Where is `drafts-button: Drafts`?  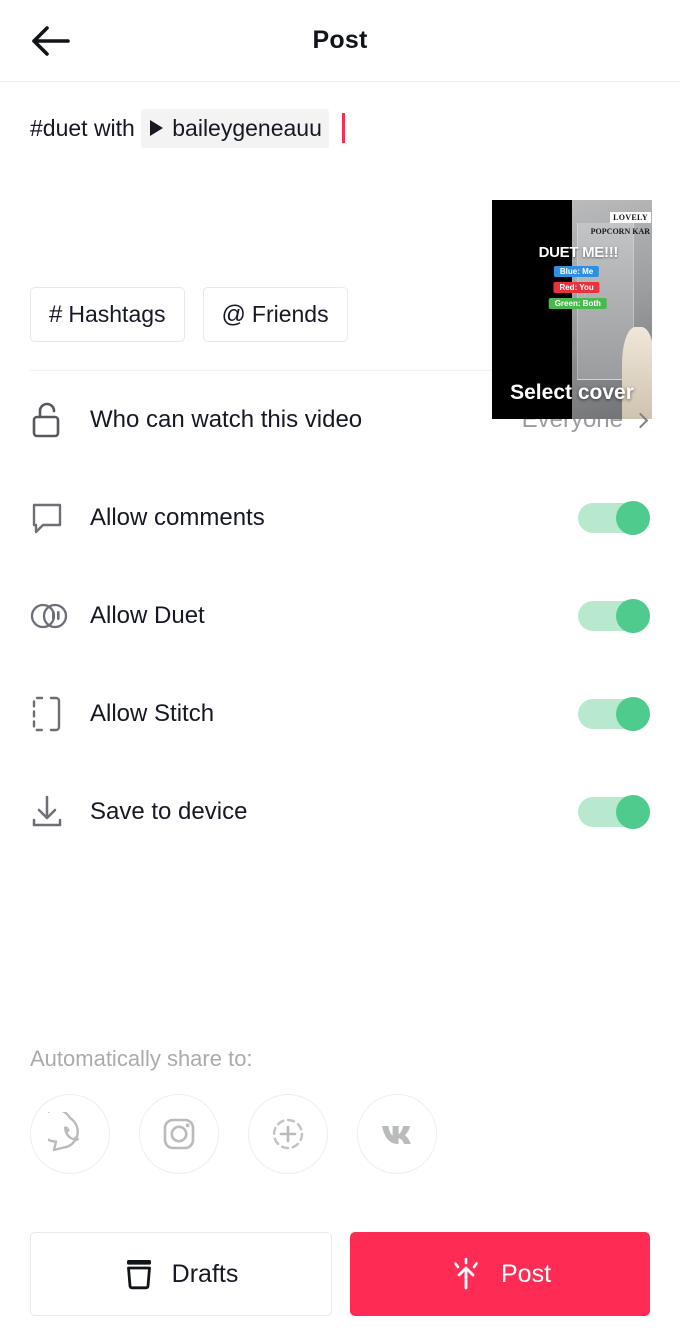 drafts-button: Drafts is located at coordinates (181, 1274).